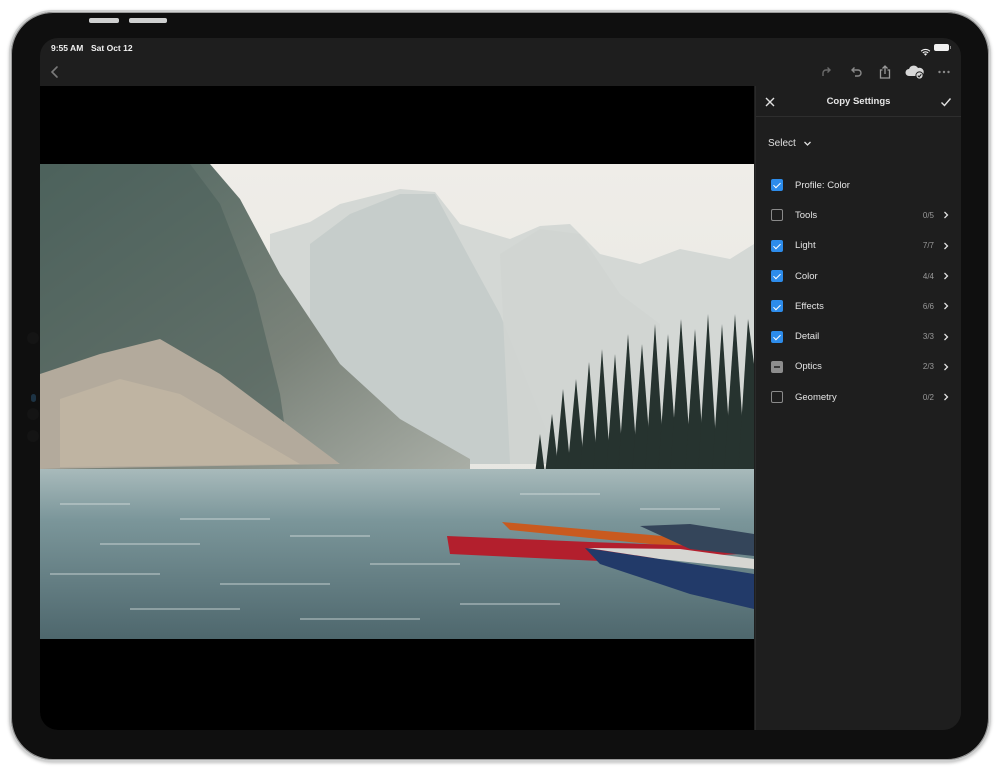 The width and height of the screenshot is (1000, 770). Describe the element at coordinates (928, 397) in the screenshot. I see `setting-count: 0/2` at that location.